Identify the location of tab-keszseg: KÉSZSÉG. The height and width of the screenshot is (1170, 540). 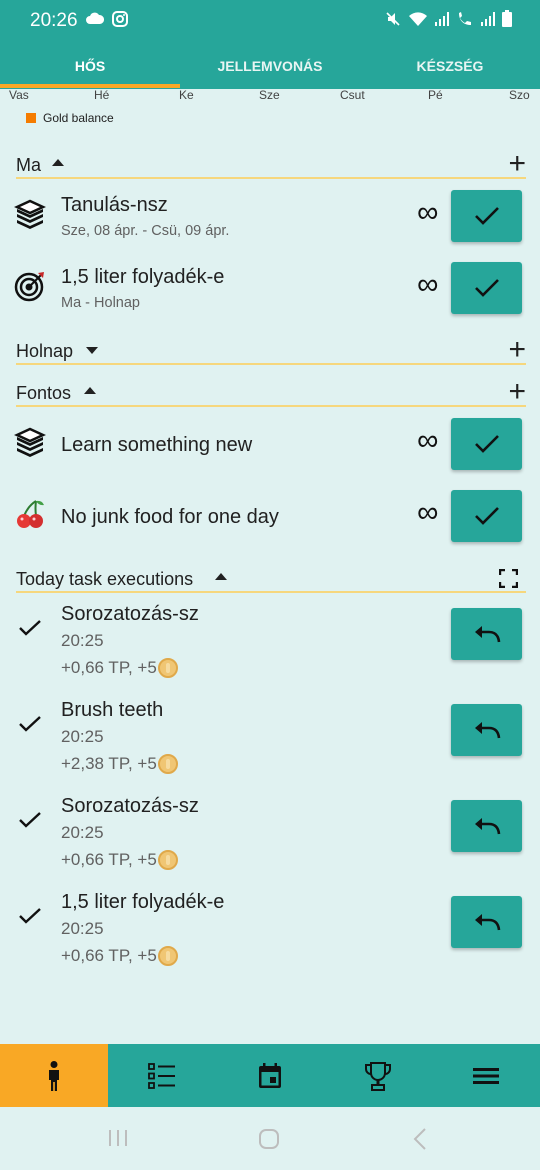
(450, 65).